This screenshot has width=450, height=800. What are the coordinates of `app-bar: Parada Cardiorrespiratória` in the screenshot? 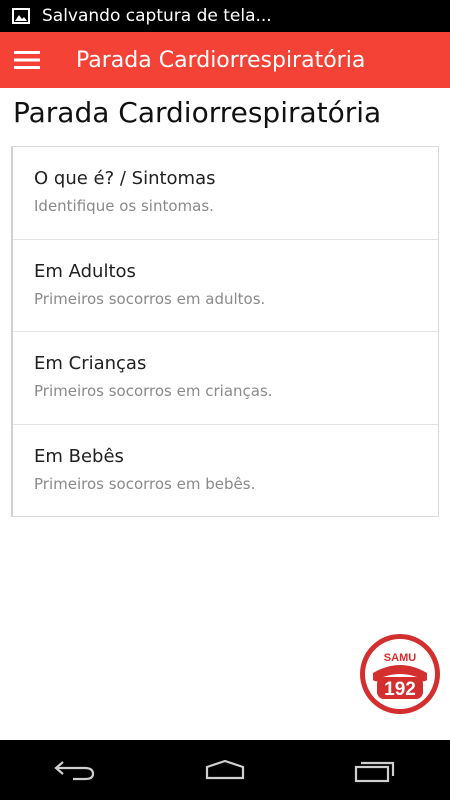 It's located at (225, 60).